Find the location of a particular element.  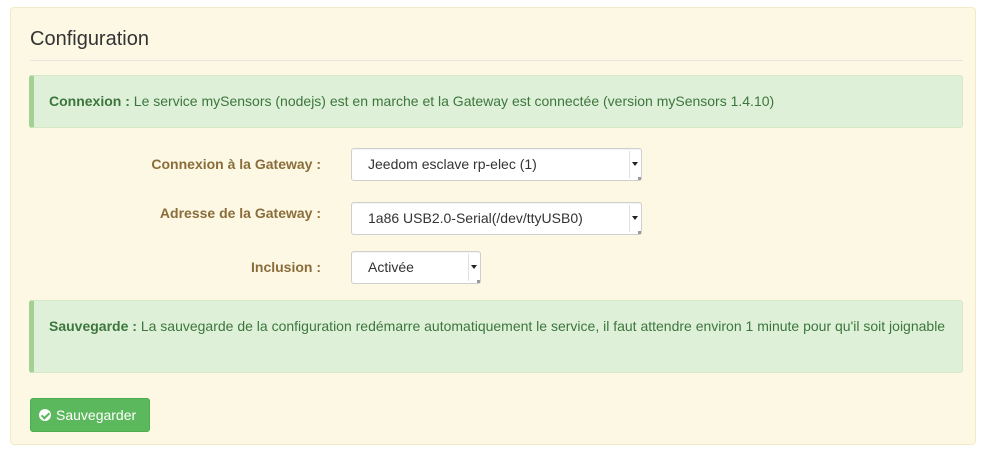

gateway-connection-select: Jeedom esclave rp-elec (1) is located at coordinates (496, 164).